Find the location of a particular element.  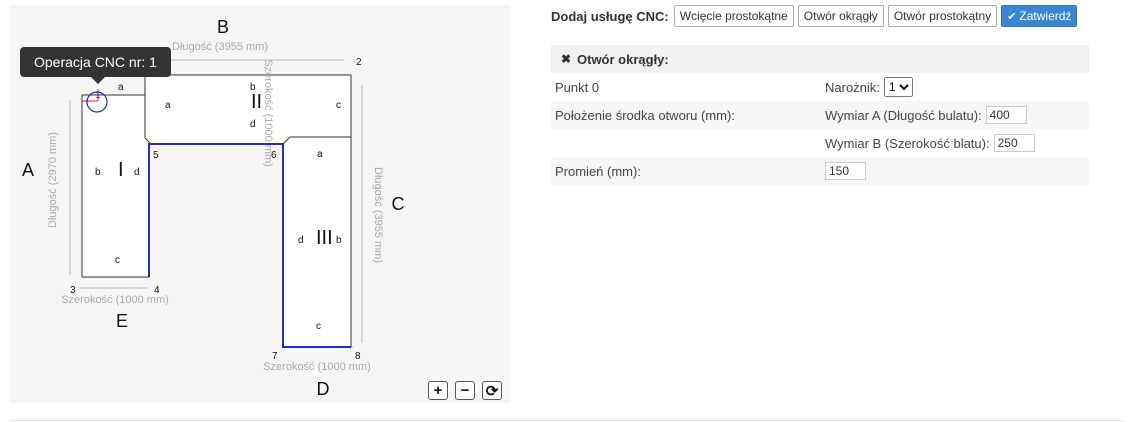

form-title: Otwór okrągły: is located at coordinates (623, 59).